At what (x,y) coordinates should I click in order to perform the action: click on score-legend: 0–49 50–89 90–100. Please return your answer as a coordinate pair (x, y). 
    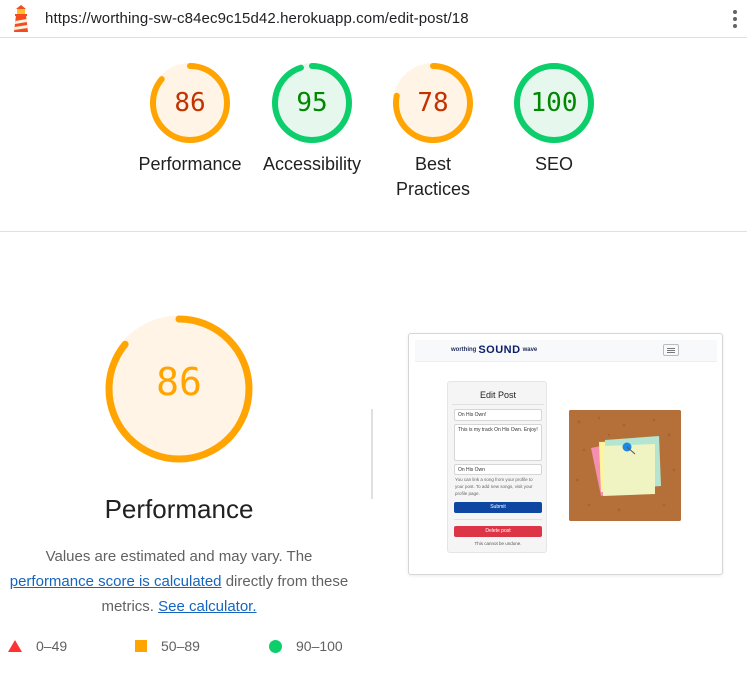
    Looking at the image, I should click on (188, 649).